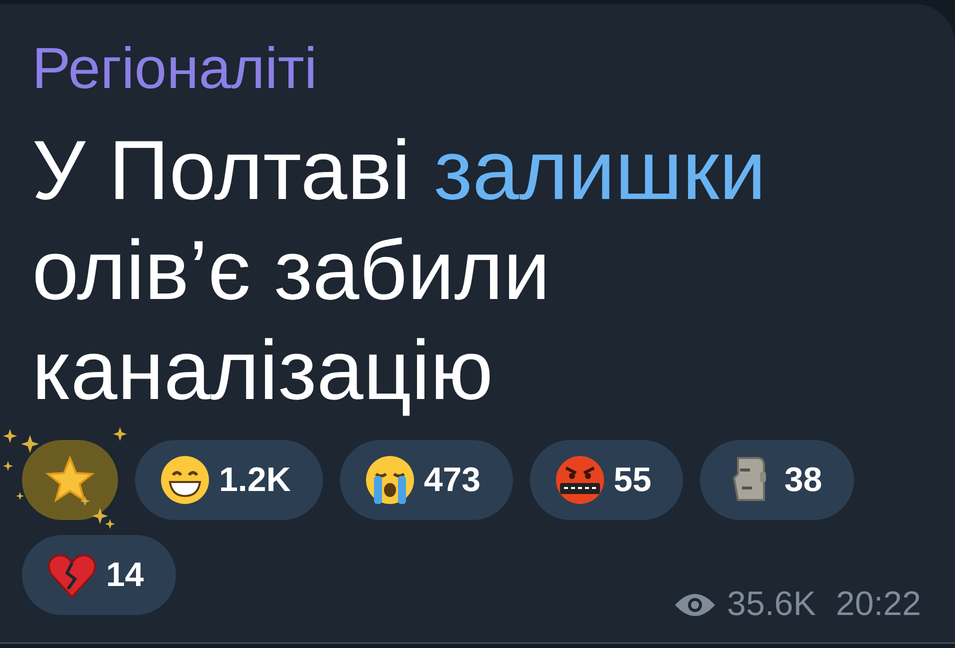 This screenshot has width=955, height=648. Describe the element at coordinates (426, 480) in the screenshot. I see `reaction-button: 473` at that location.